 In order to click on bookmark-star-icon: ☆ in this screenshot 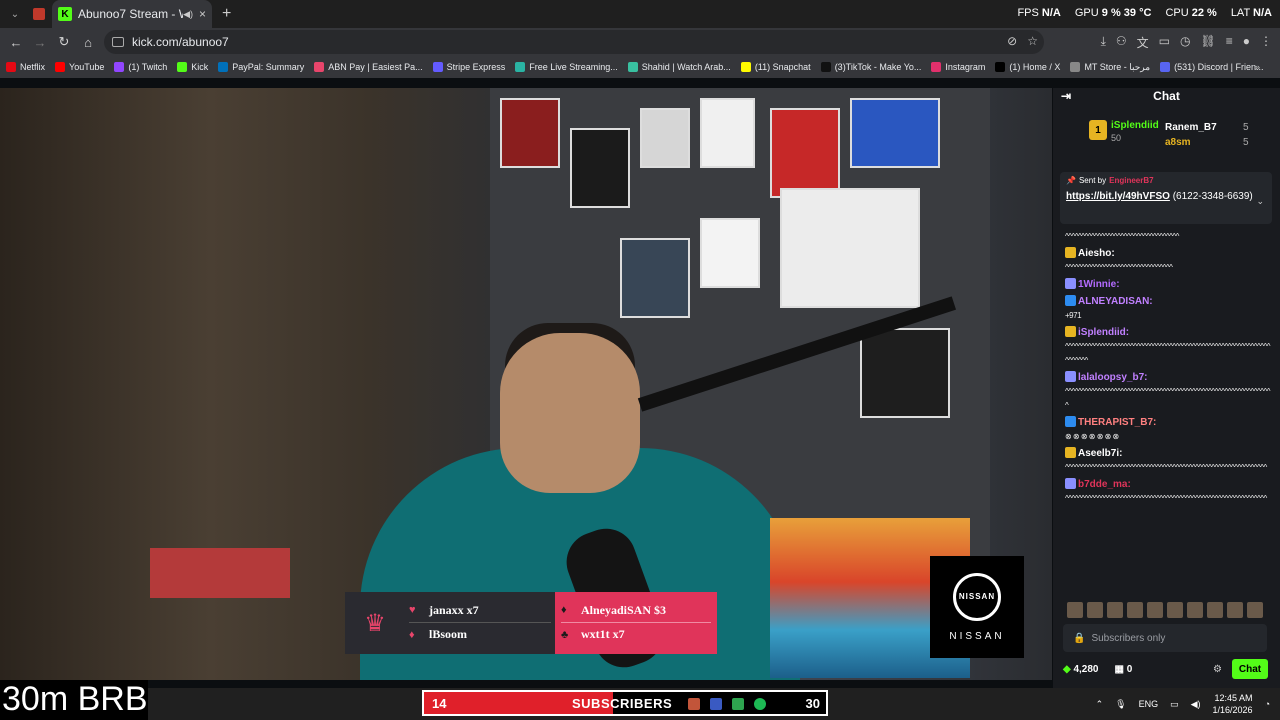, I will do `click(1032, 41)`.